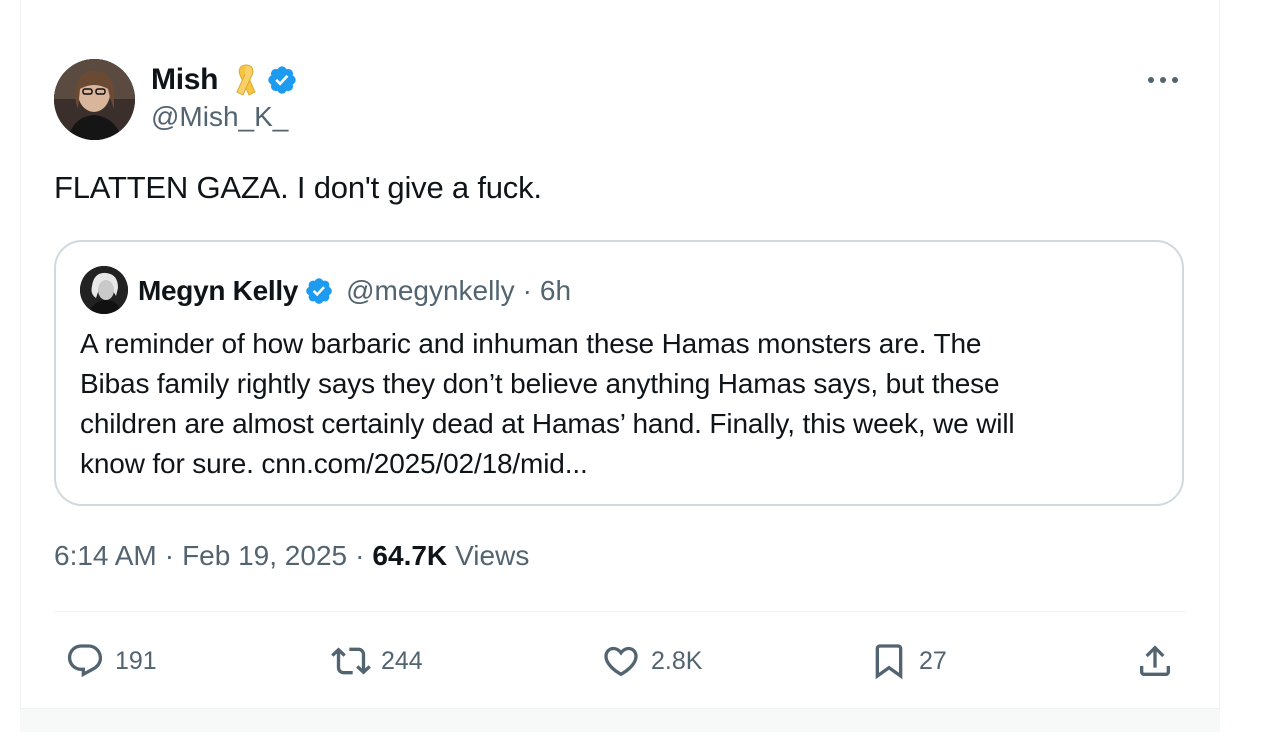  What do you see at coordinates (409, 556) in the screenshot?
I see `views-count: 64.7K` at bounding box center [409, 556].